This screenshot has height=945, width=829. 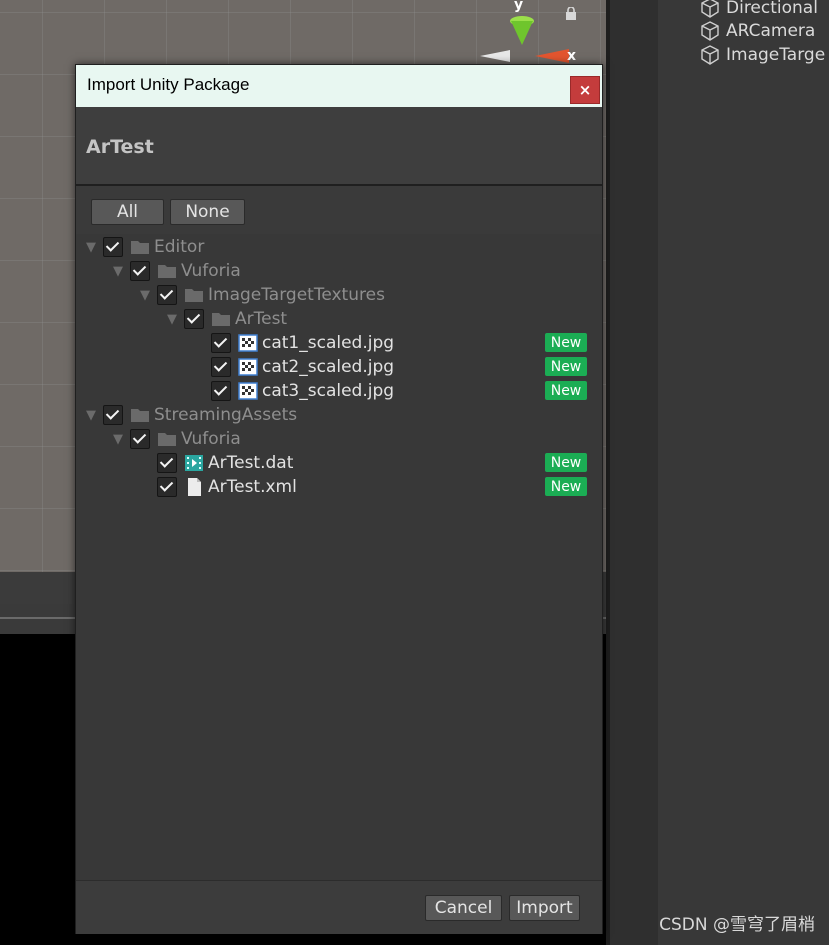 I want to click on tree-row-folder: ▼ StreamingAssets, so click(x=189, y=415).